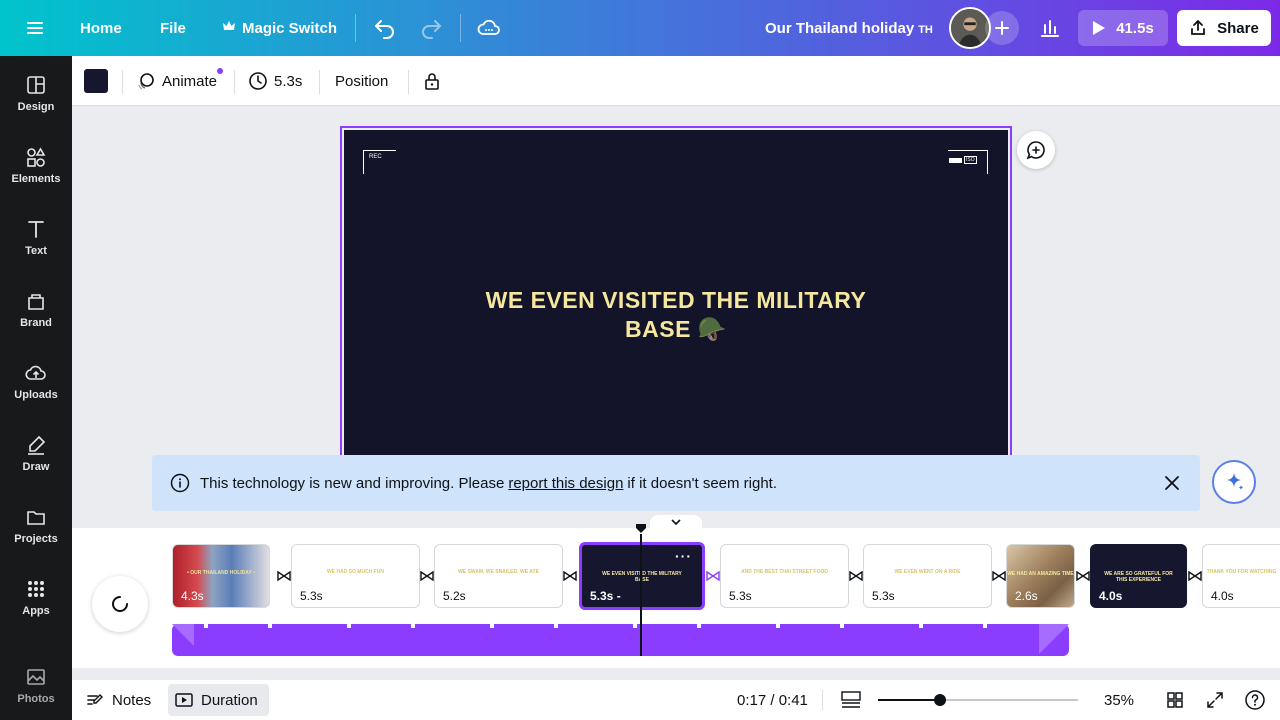 The image size is (1280, 720). What do you see at coordinates (909, 700) in the screenshot?
I see `zoom-slider-fill` at bounding box center [909, 700].